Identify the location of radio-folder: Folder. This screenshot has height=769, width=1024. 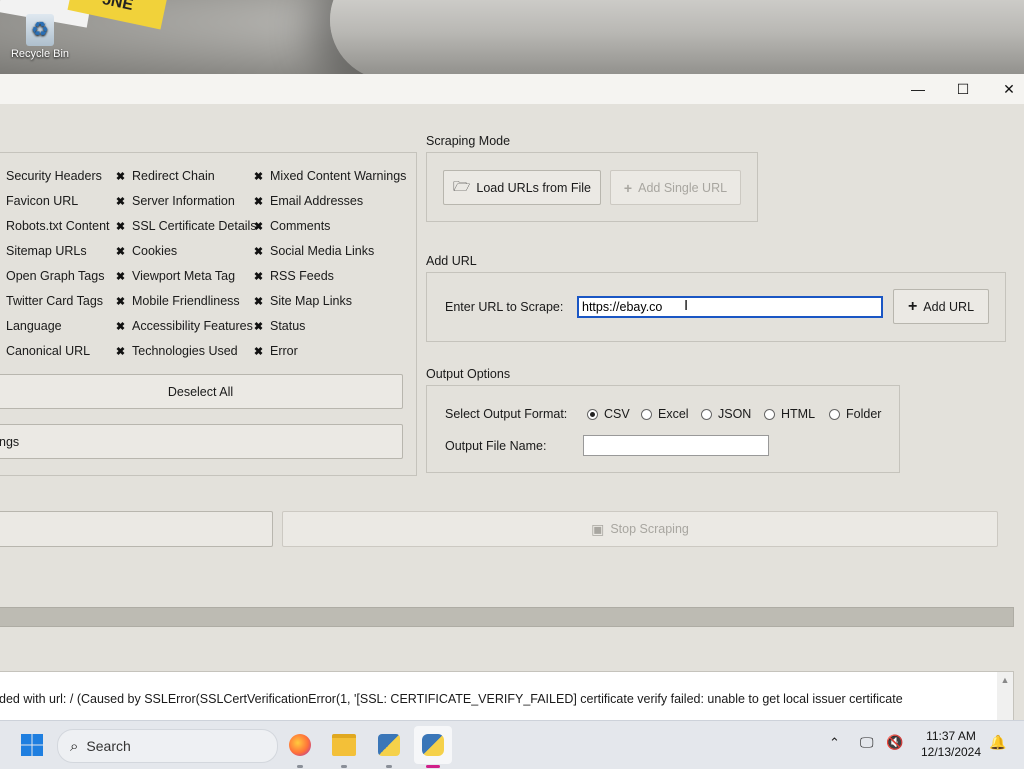
(855, 414).